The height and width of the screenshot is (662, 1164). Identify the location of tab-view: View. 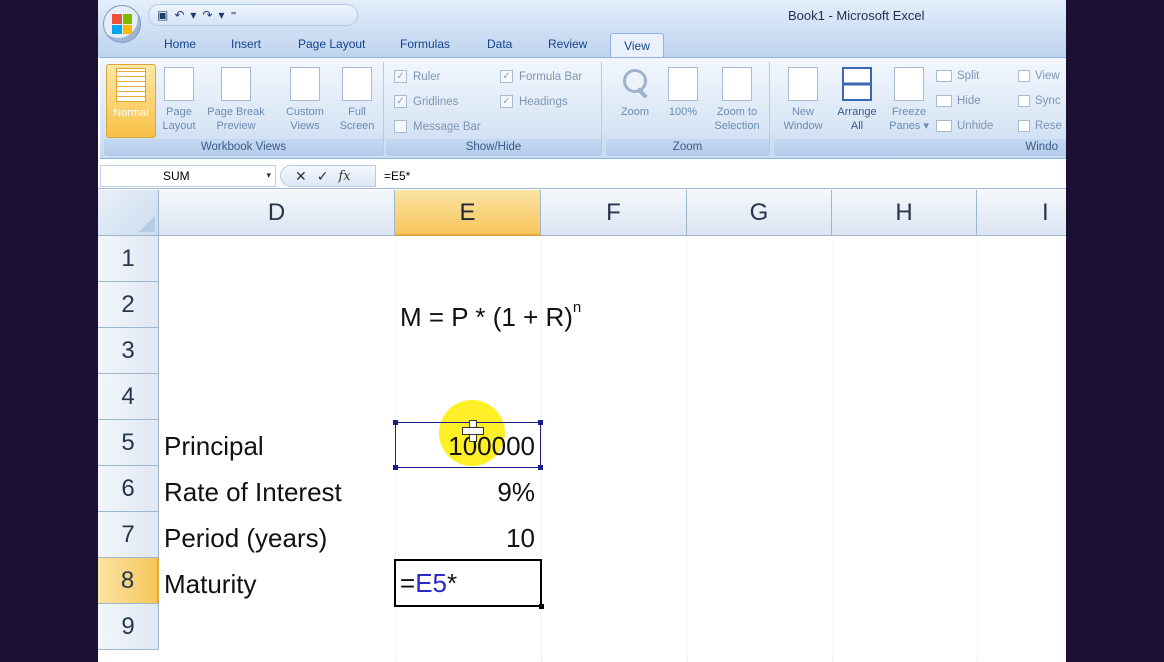
(637, 46).